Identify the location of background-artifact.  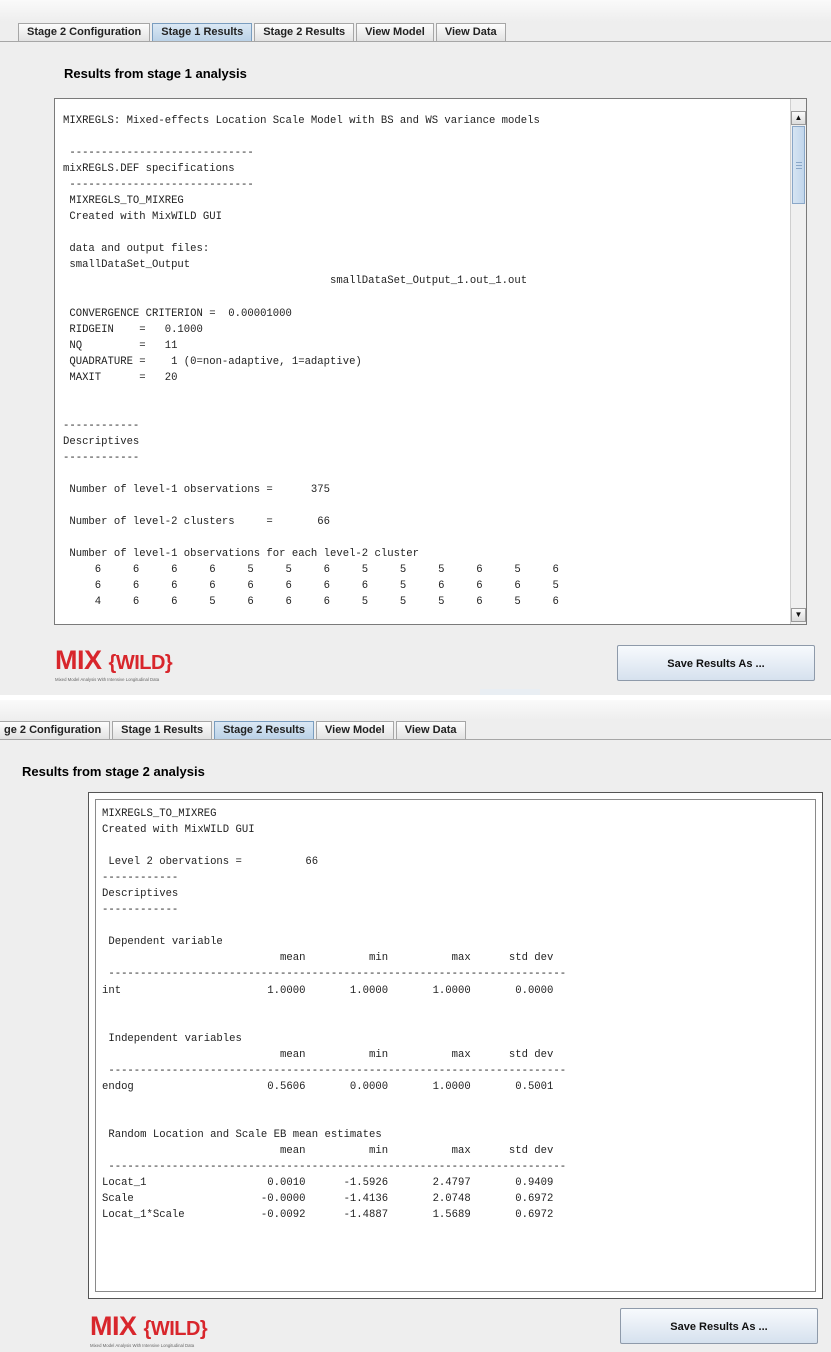
(510, 692).